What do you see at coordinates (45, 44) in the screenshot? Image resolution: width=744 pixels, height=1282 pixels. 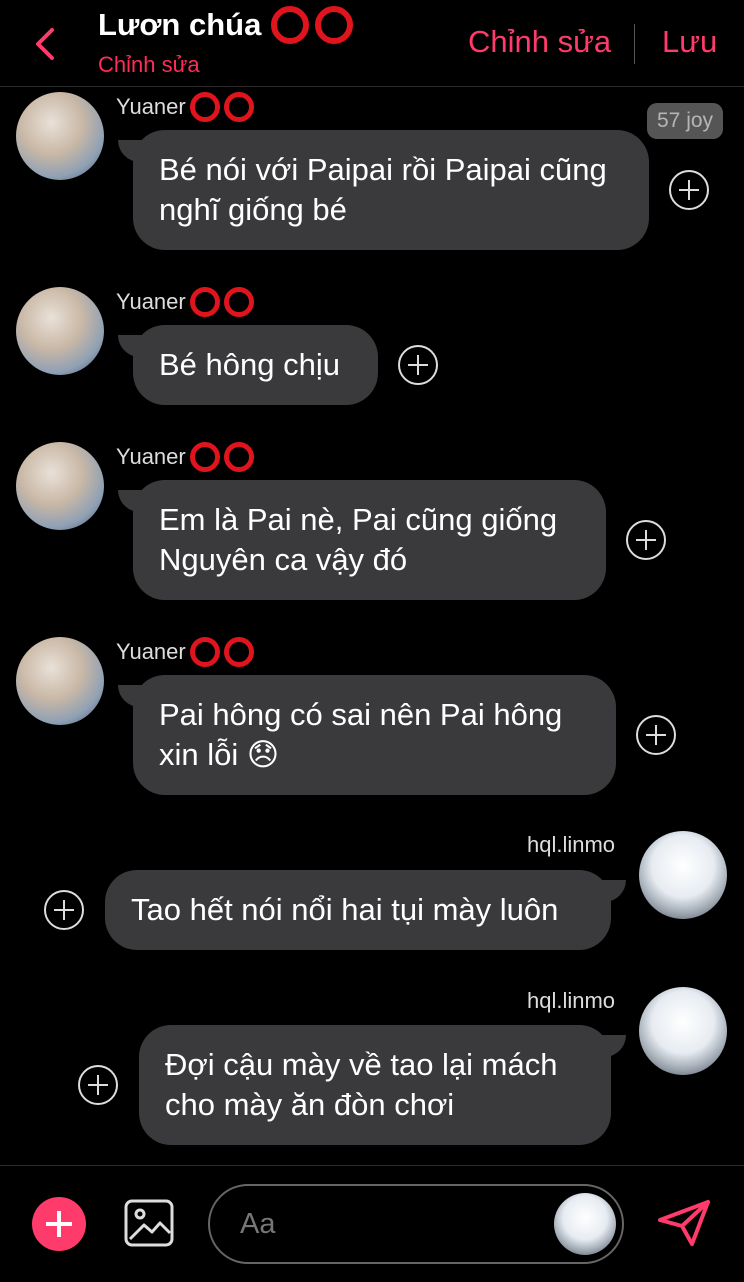 I see `back-chevron-icon` at bounding box center [45, 44].